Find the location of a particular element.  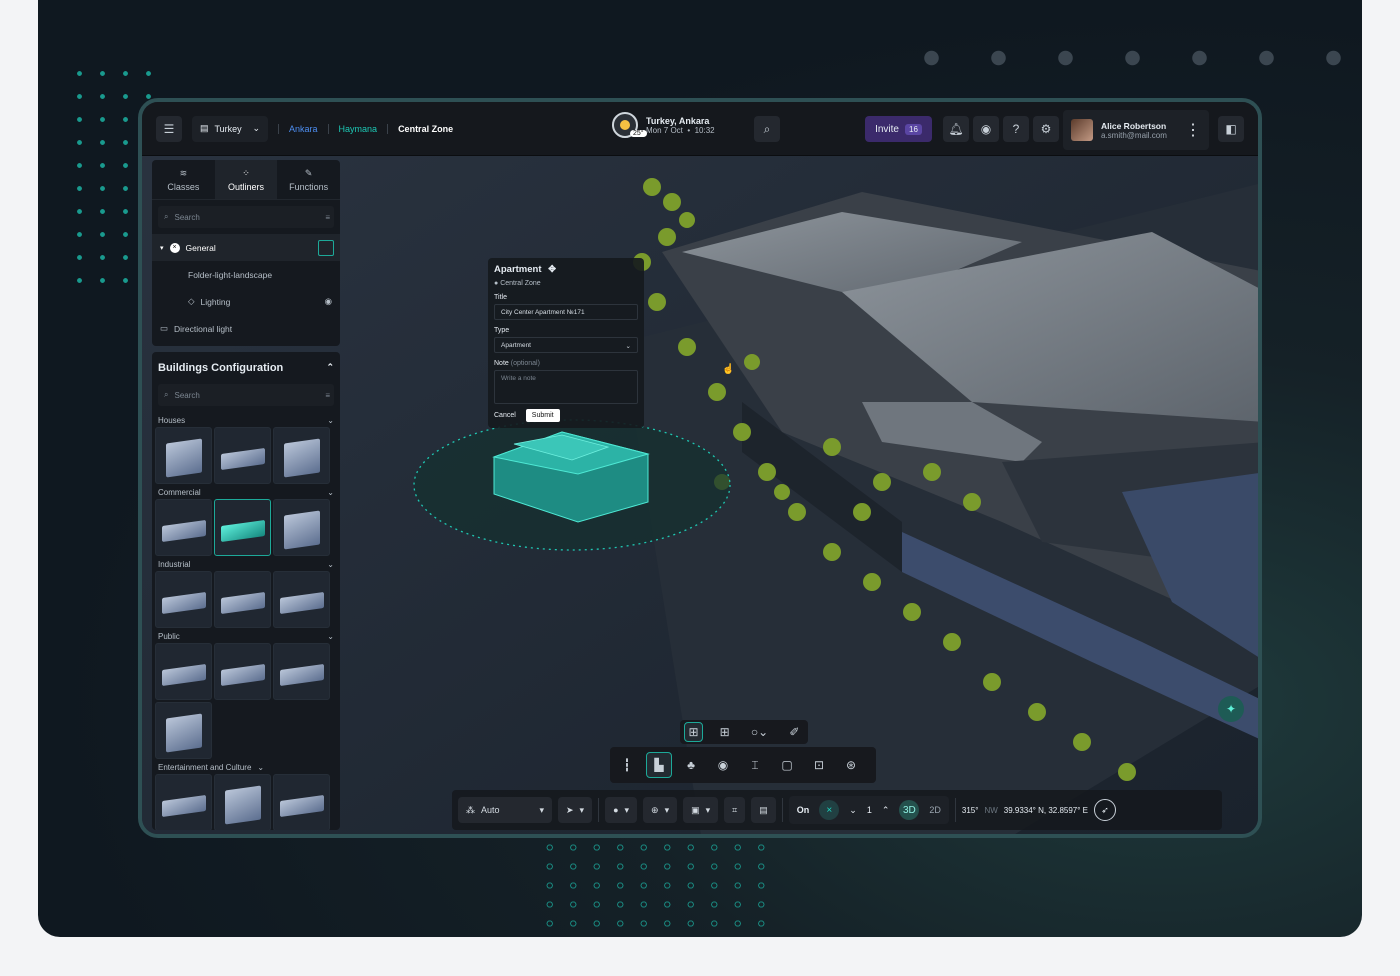

building-icon: ▙ is located at coordinates (659, 765).